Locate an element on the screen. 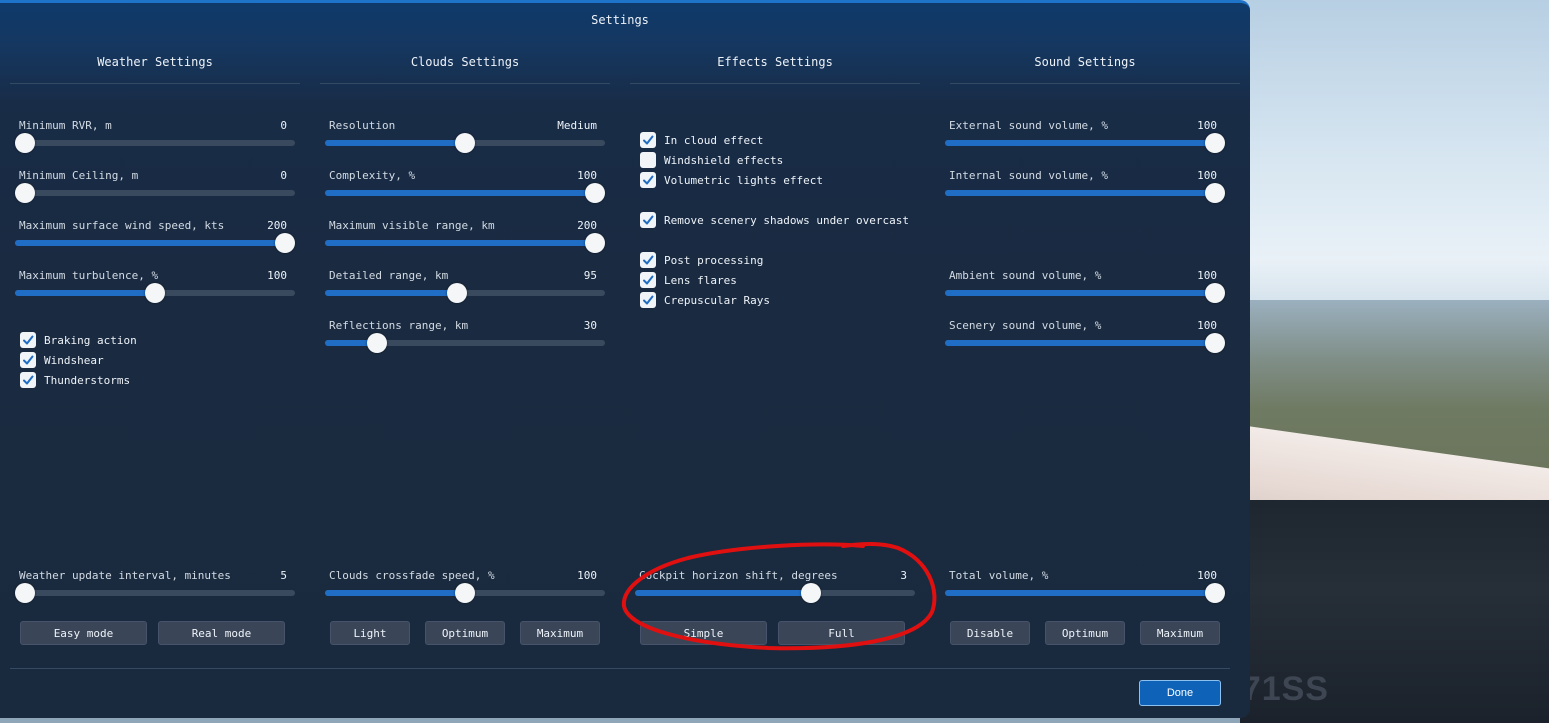 The image size is (1549, 723). slider-label: Clouds crossfade speed, % is located at coordinates (412, 575).